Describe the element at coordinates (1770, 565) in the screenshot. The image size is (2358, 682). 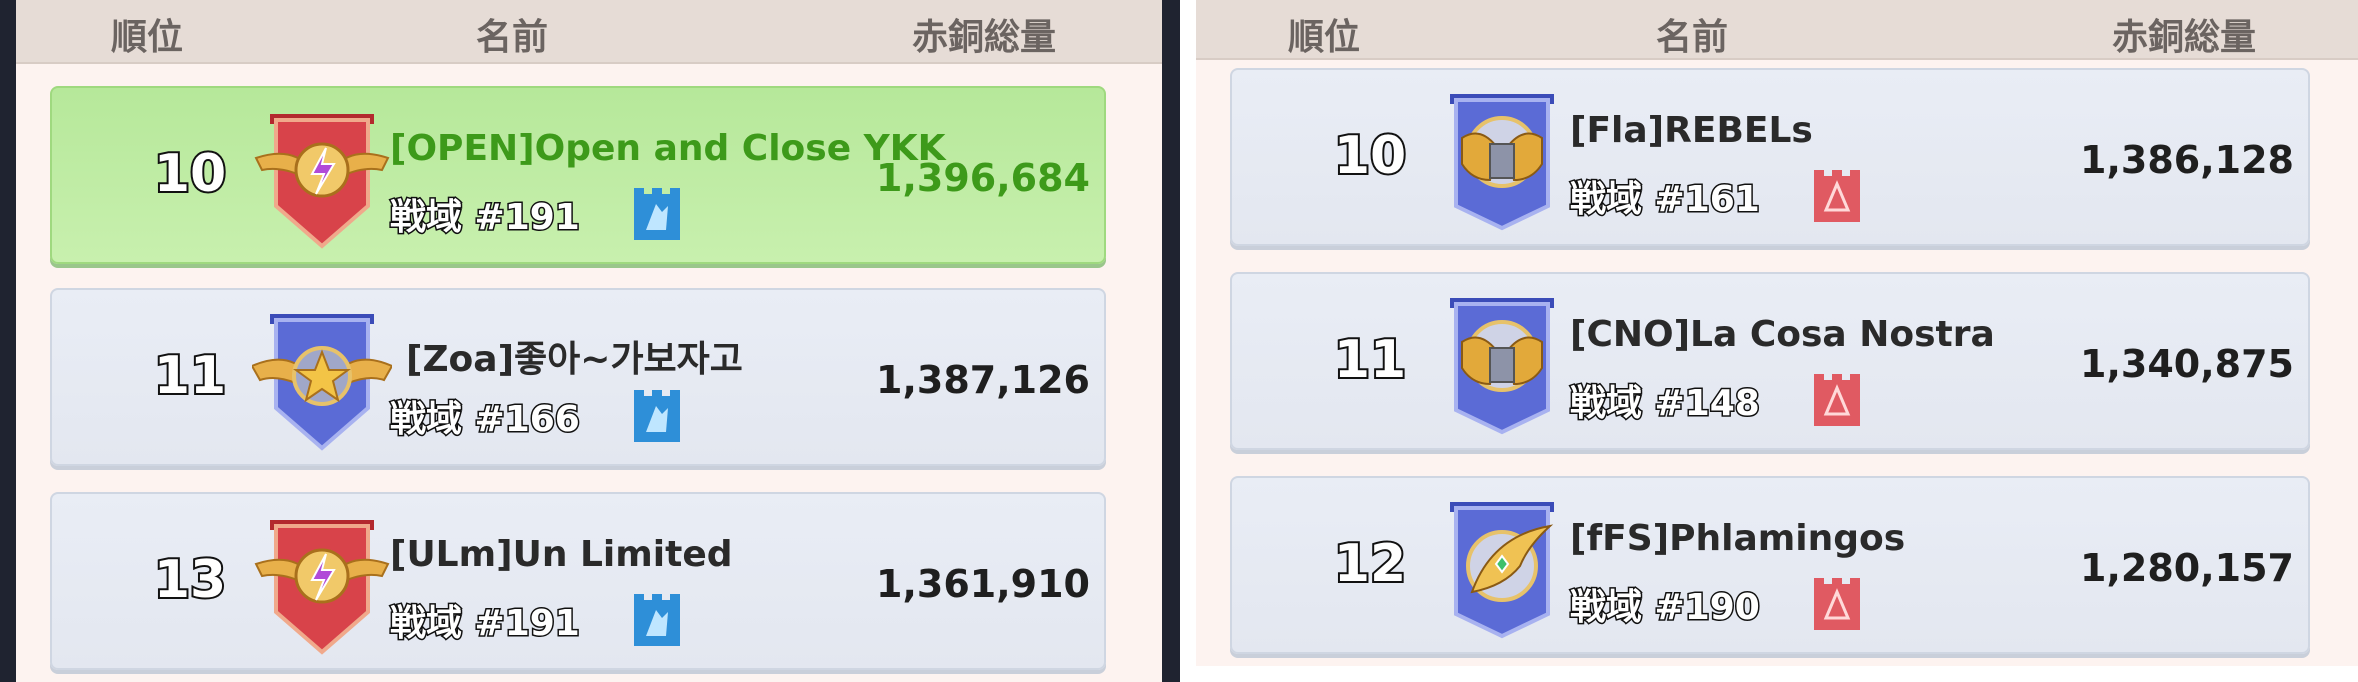
I see `table-row: 12 [fFS]Phlamingos 戦域 #190 1,280,157` at that location.